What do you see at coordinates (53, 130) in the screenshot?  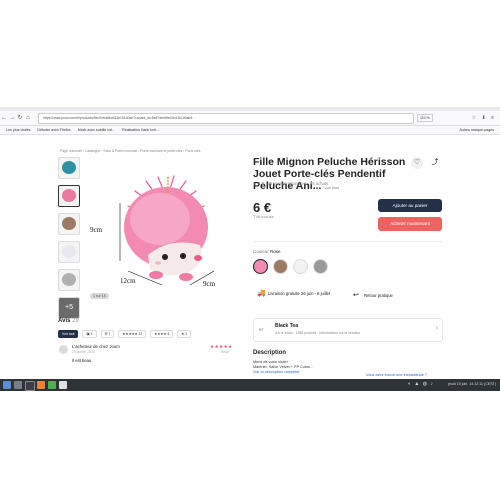 I see `bookmark-firefox: Débuter avec Firefox` at bounding box center [53, 130].